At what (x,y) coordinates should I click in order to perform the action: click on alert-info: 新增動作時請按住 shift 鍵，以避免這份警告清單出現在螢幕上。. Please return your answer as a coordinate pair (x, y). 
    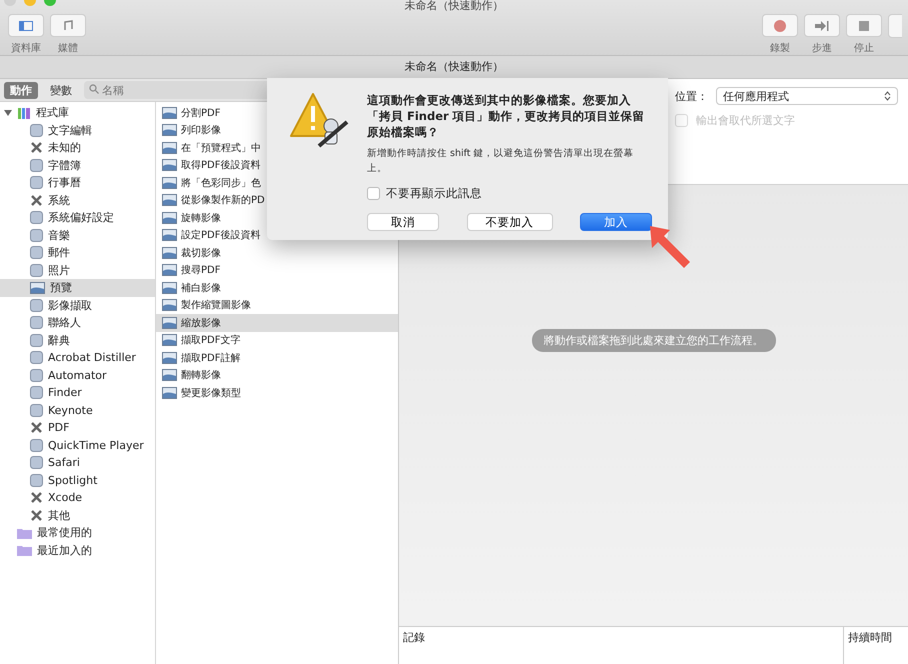
    Looking at the image, I should click on (501, 161).